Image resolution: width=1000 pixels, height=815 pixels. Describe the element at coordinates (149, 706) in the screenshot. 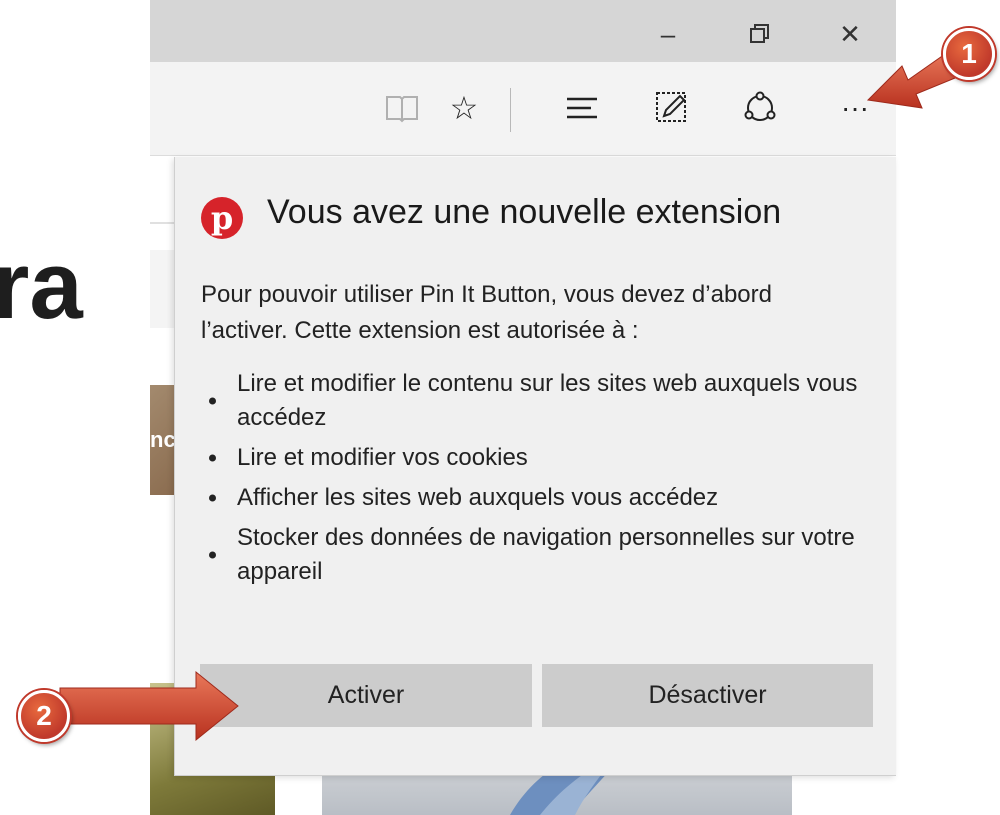

I see `arrow-2-icon` at that location.